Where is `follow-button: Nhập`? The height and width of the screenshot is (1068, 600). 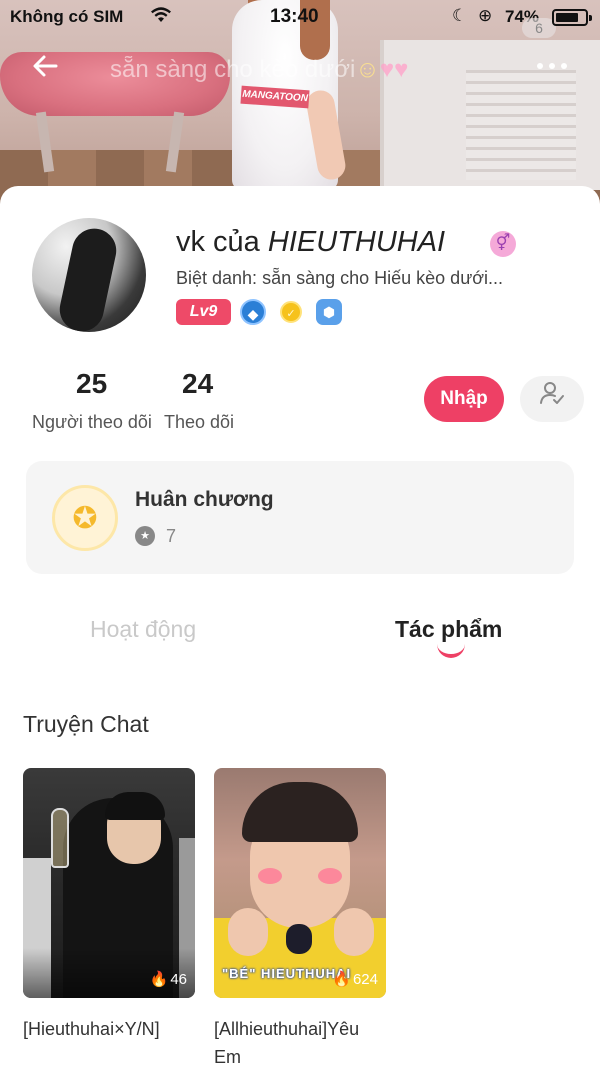 follow-button: Nhập is located at coordinates (464, 399).